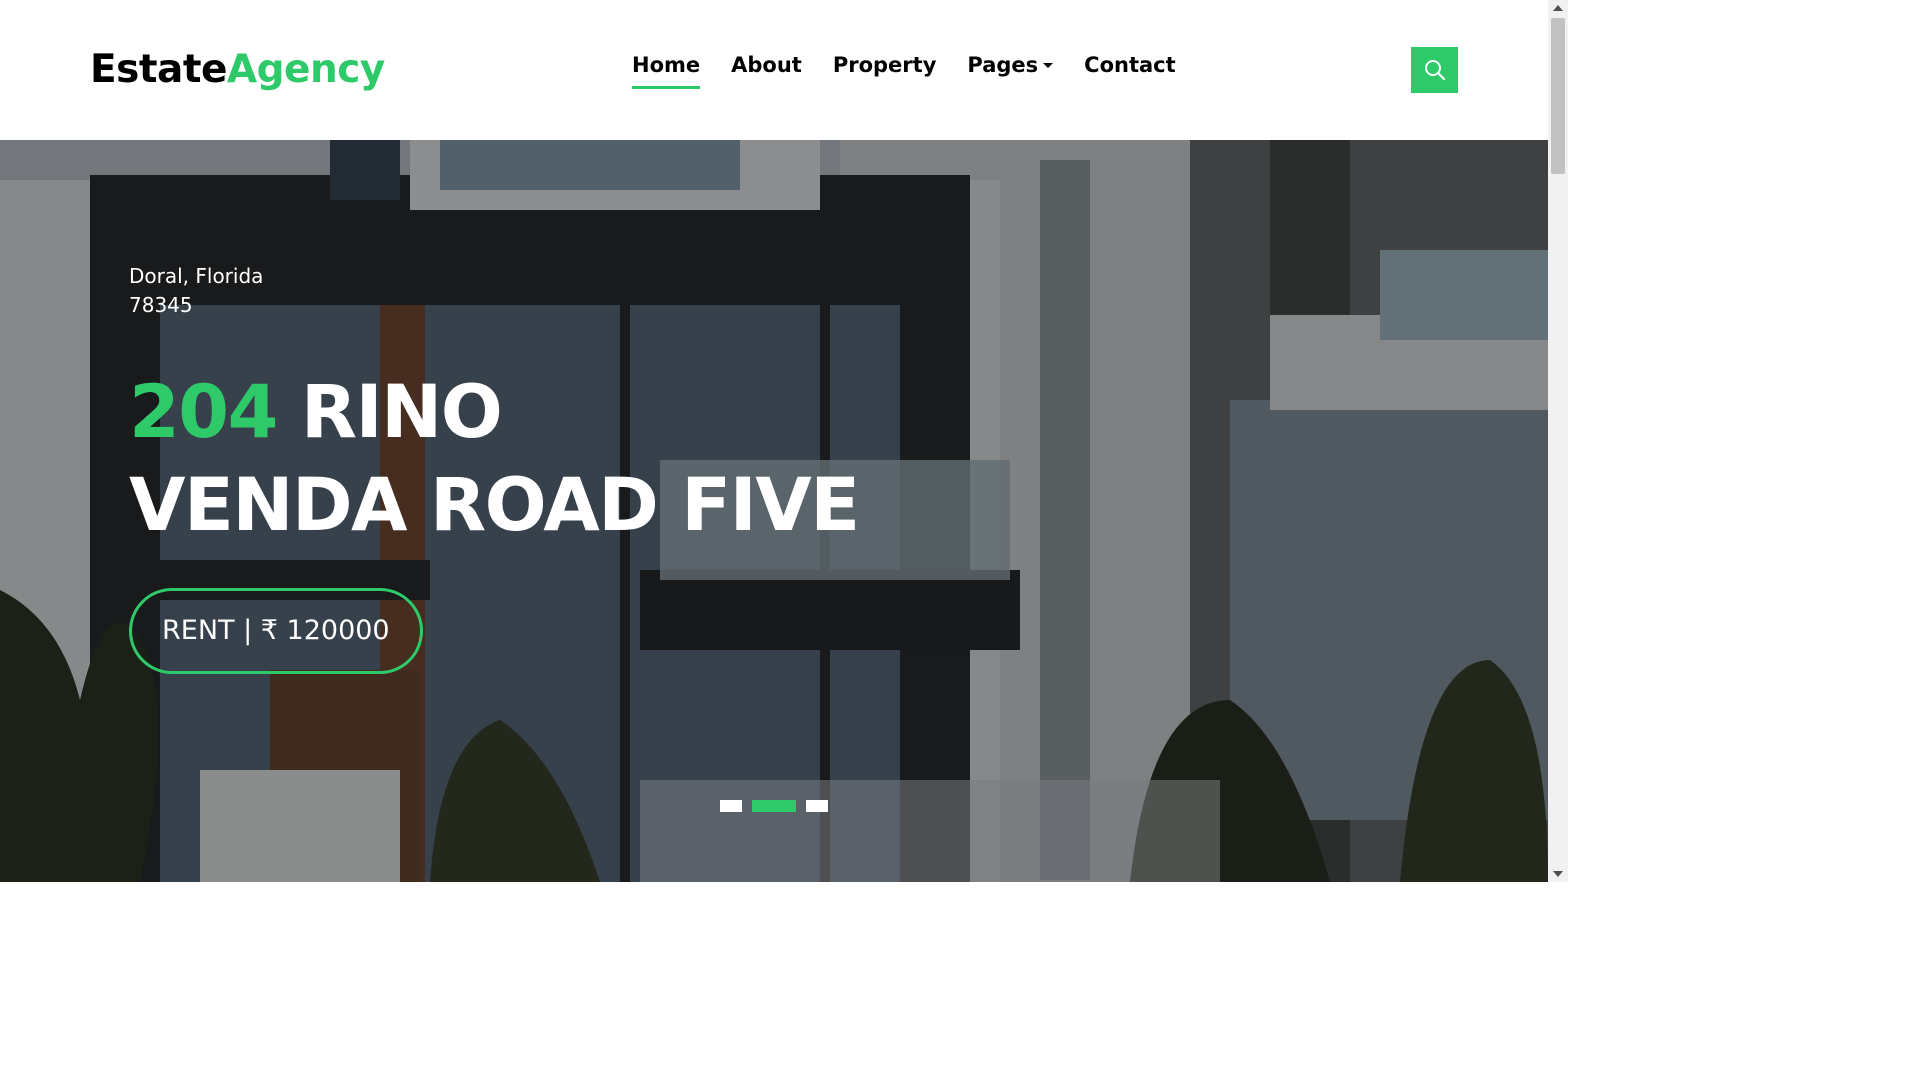 This screenshot has width=1920, height=1080. Describe the element at coordinates (1130, 68) in the screenshot. I see `nav-contact: Contact` at that location.